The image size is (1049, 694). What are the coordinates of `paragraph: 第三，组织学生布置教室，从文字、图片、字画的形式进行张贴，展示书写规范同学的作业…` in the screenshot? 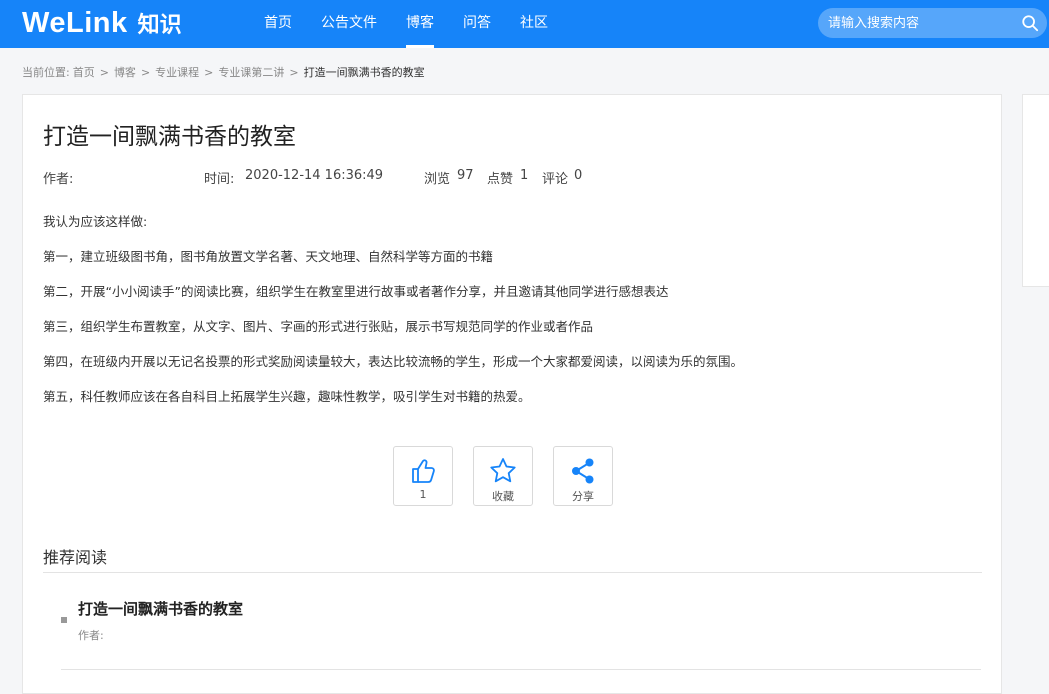 It's located at (318, 326).